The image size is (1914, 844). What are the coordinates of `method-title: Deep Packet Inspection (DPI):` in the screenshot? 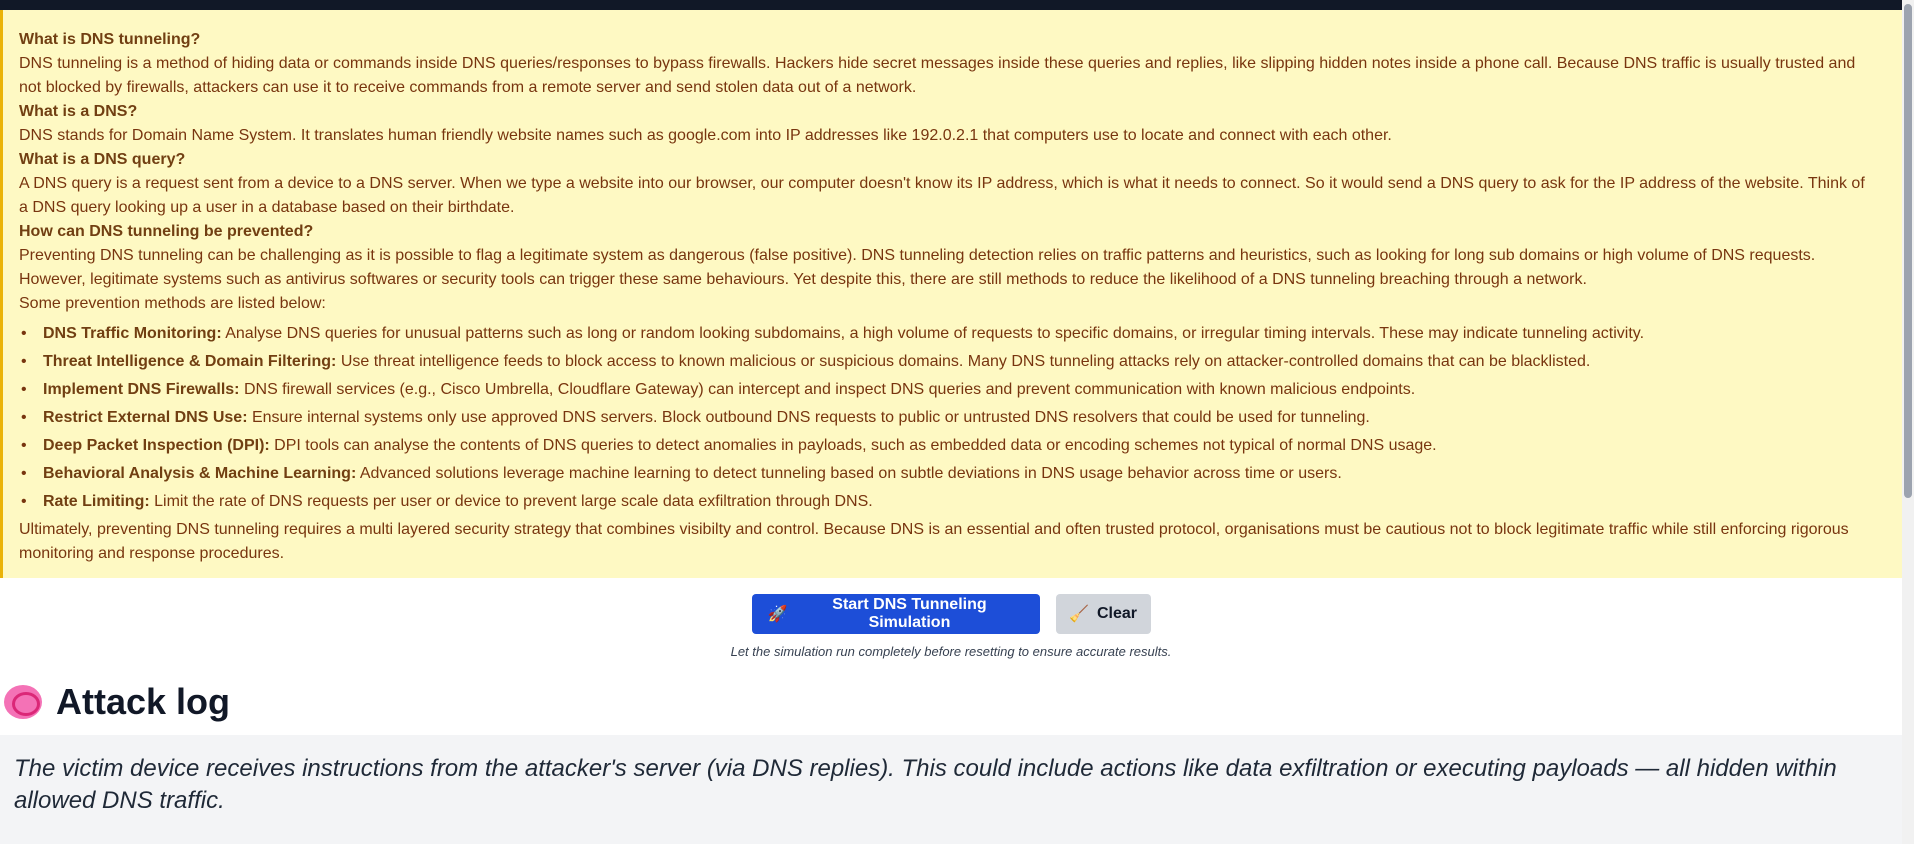 It's located at (156, 445).